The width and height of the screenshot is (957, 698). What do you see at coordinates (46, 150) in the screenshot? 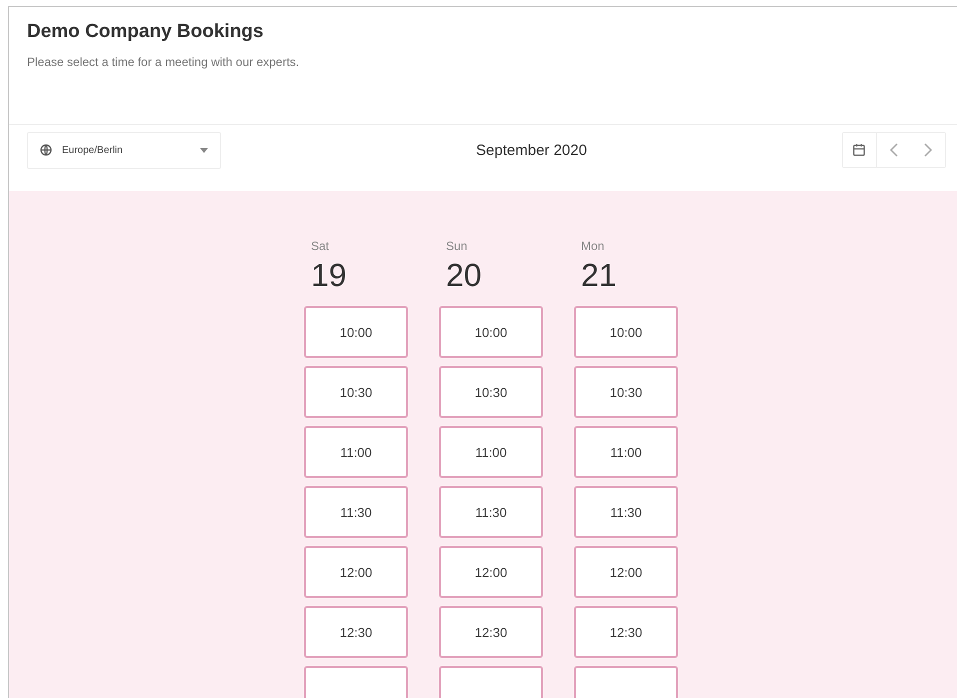
I see `globe-icon` at bounding box center [46, 150].